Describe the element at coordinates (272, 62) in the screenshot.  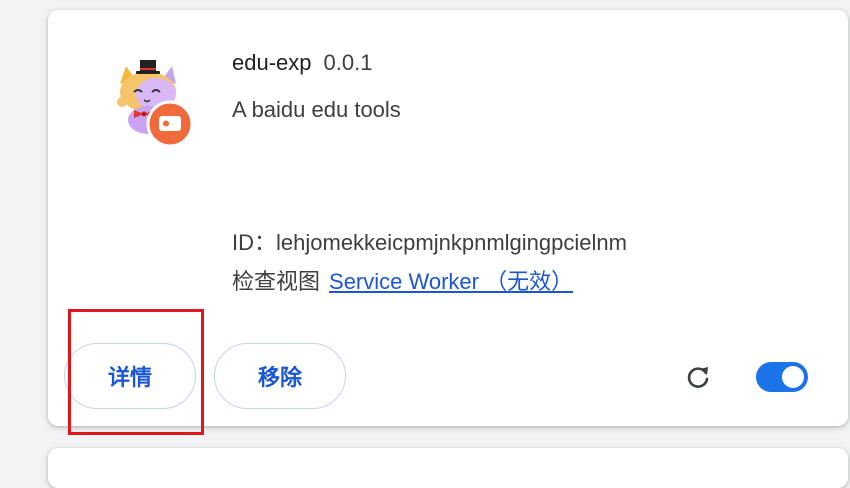
I see `extension-name: edu-exp` at that location.